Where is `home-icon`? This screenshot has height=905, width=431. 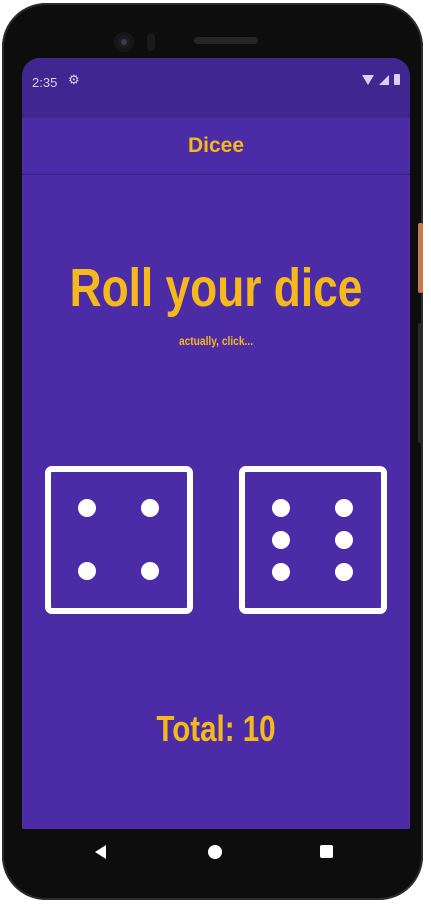
home-icon is located at coordinates (215, 852).